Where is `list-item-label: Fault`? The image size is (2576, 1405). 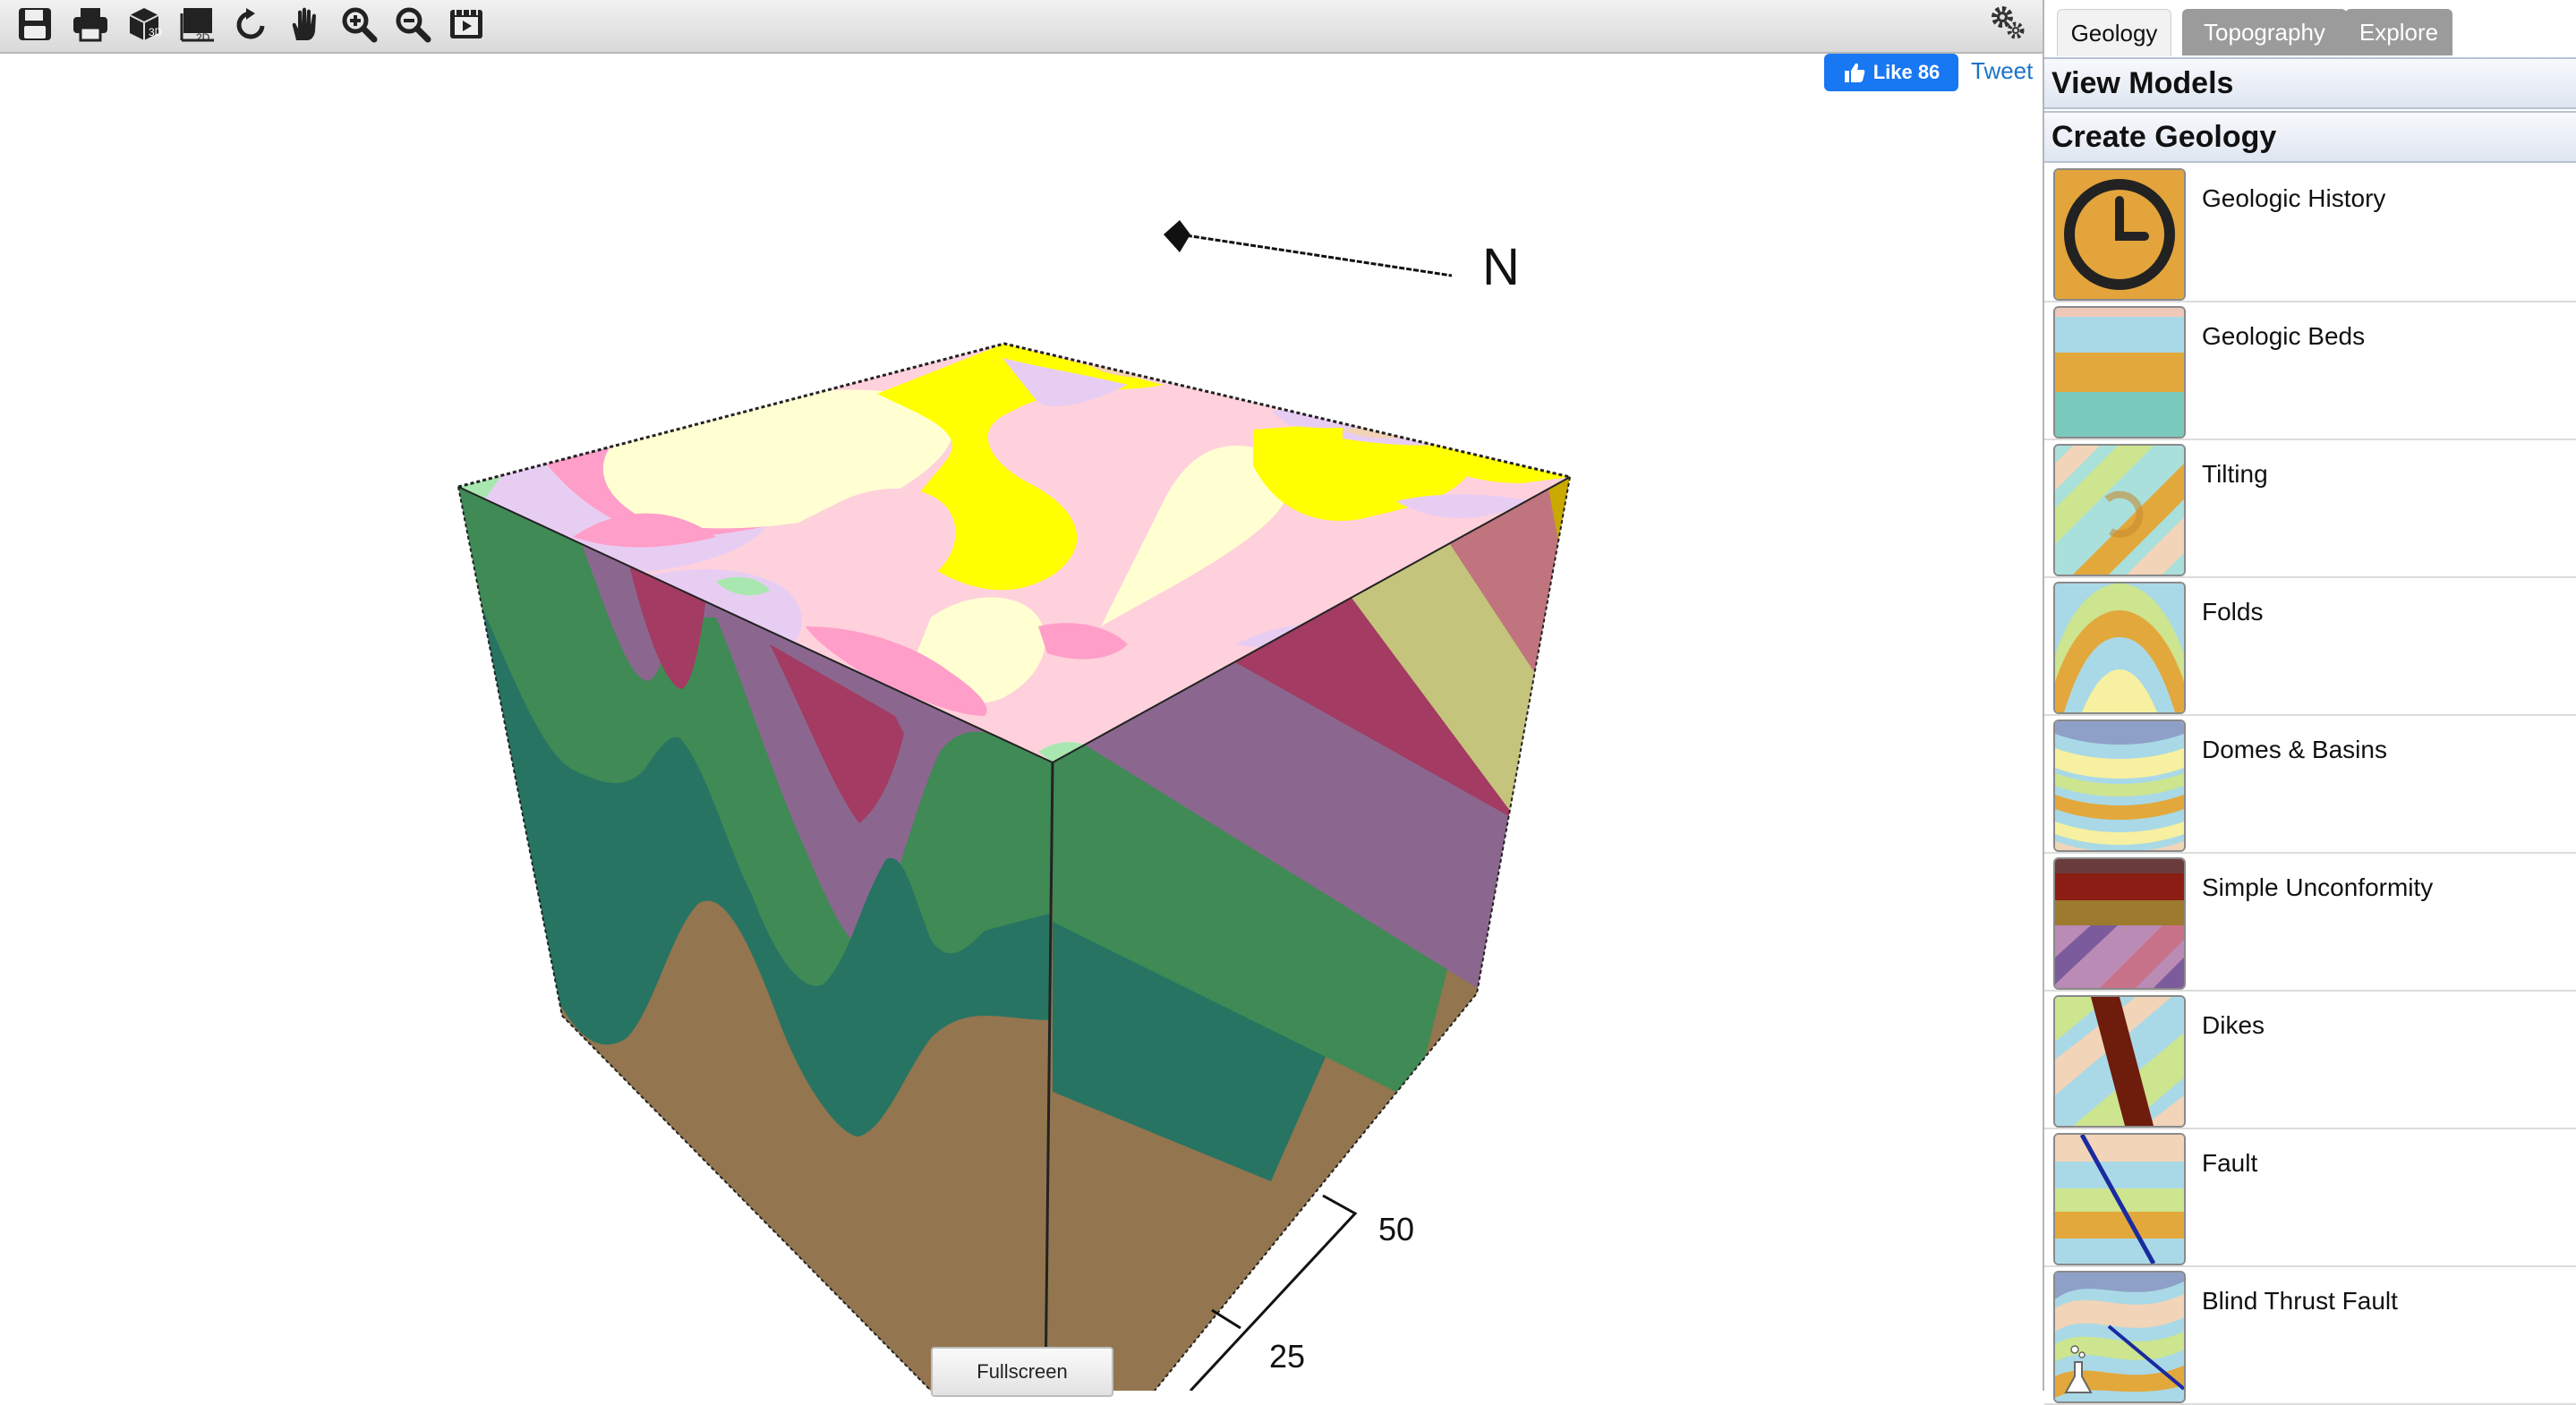 list-item-label: Fault is located at coordinates (2230, 1163).